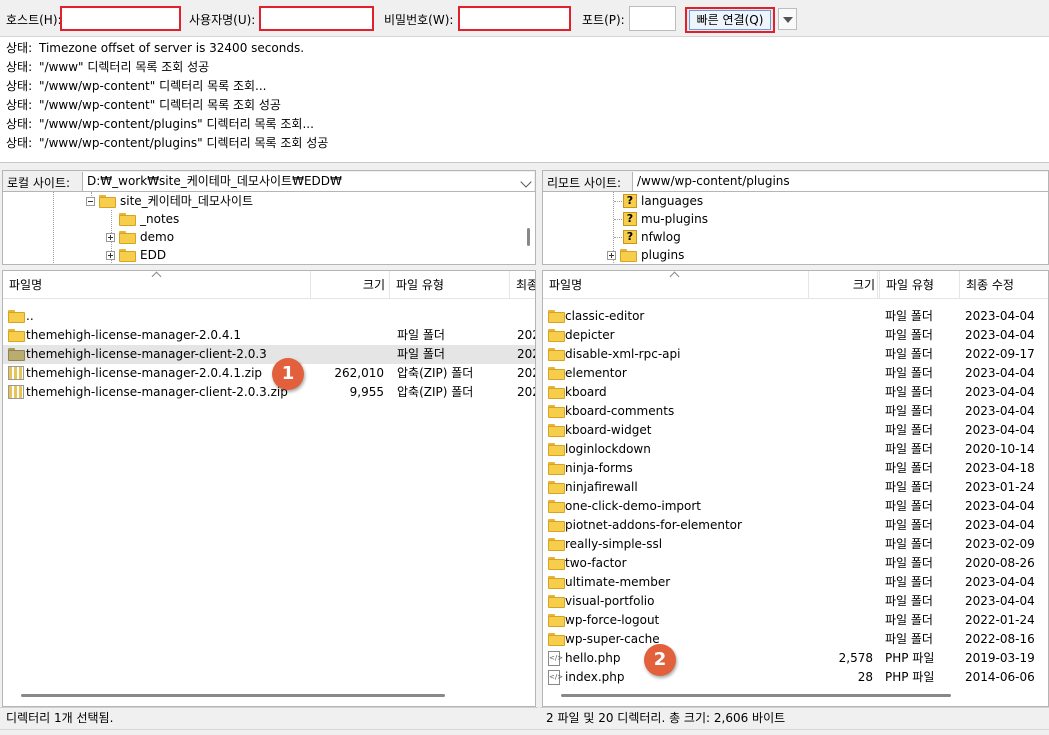 The height and width of the screenshot is (735, 1049). Describe the element at coordinates (526, 182) in the screenshot. I see `chevron-down-icon` at that location.